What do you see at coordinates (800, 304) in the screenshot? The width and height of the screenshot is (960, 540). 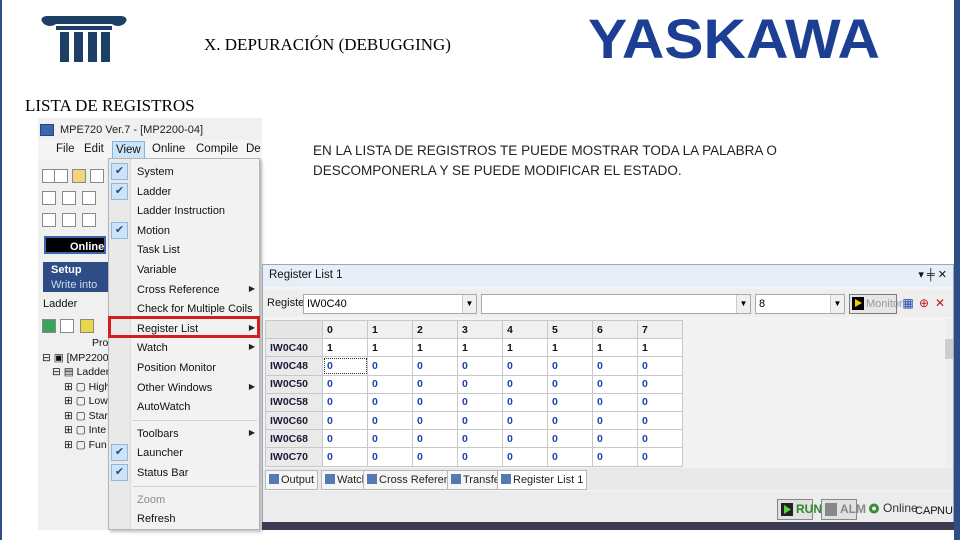 I see `size-combo: 8 ▼` at bounding box center [800, 304].